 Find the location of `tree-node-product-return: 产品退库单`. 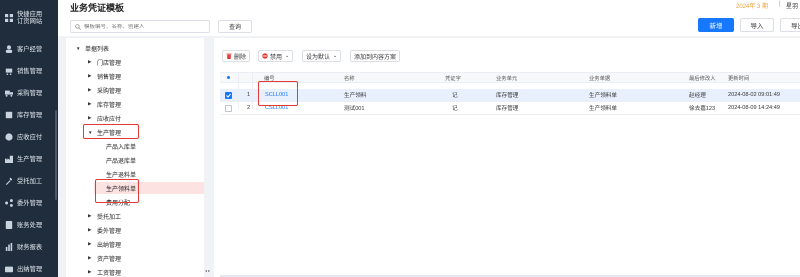

tree-node-product-return: 产品退库单 is located at coordinates (121, 160).